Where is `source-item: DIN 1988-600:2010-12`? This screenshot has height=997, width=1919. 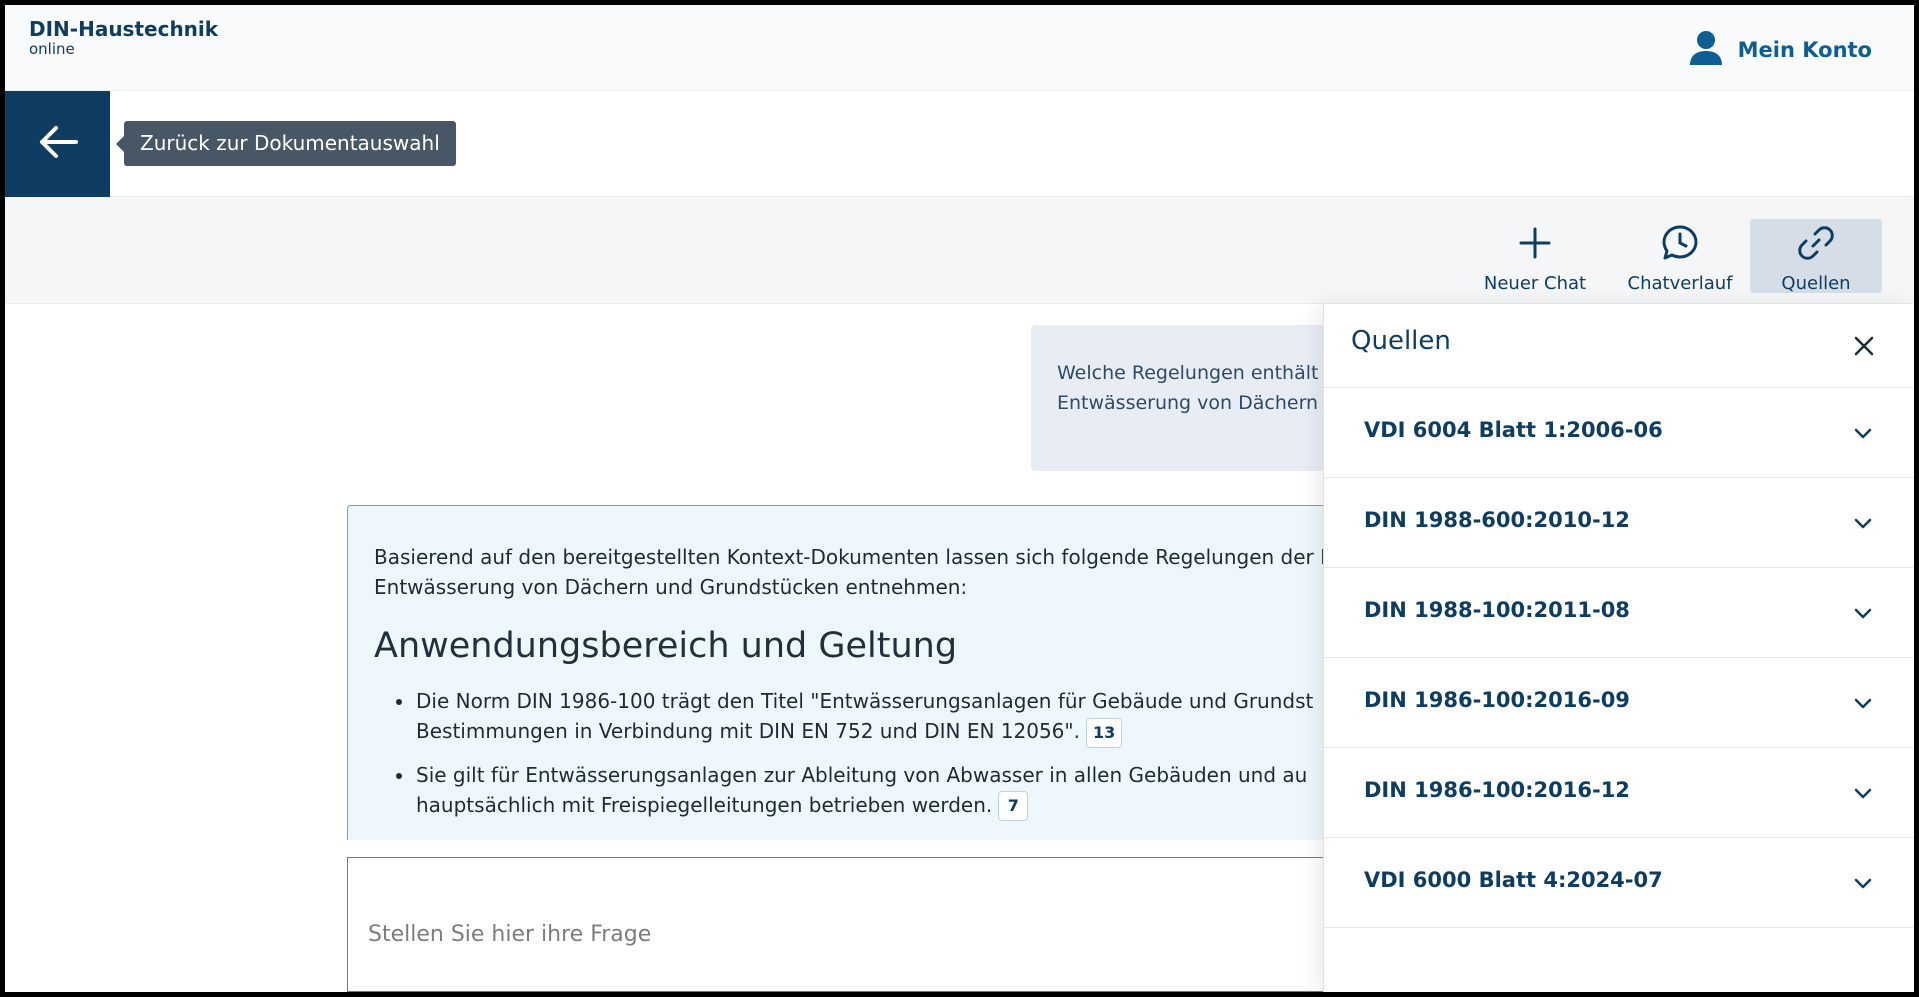
source-item: DIN 1988-600:2010-12 is located at coordinates (1619, 523).